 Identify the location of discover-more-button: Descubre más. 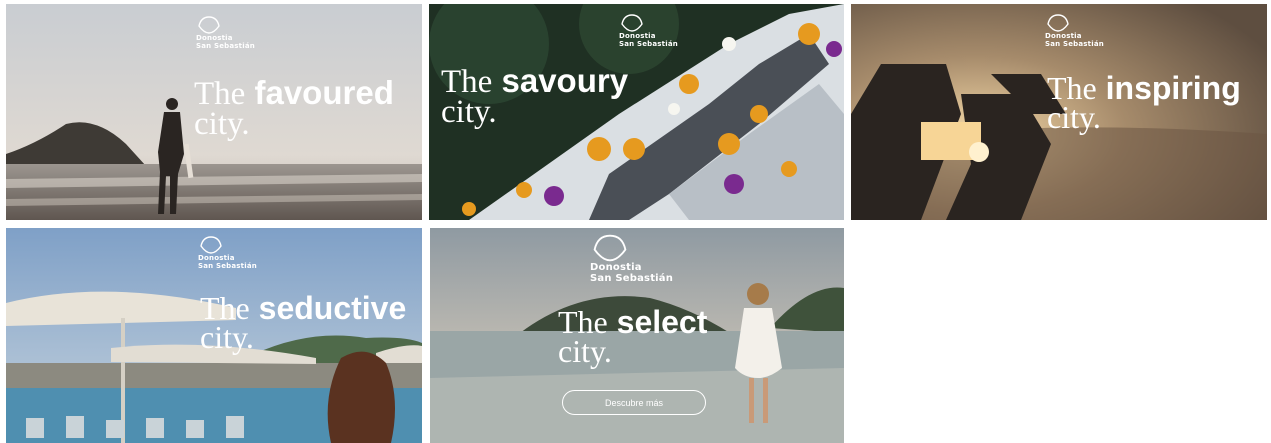
(634, 402).